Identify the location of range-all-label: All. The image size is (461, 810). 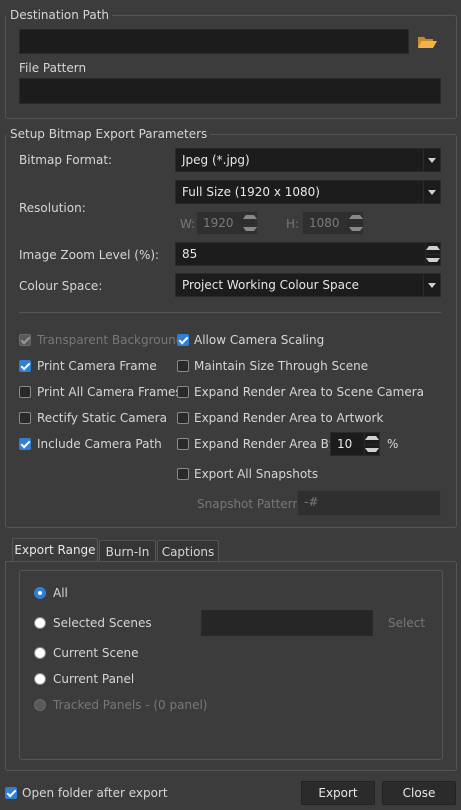
(60, 593).